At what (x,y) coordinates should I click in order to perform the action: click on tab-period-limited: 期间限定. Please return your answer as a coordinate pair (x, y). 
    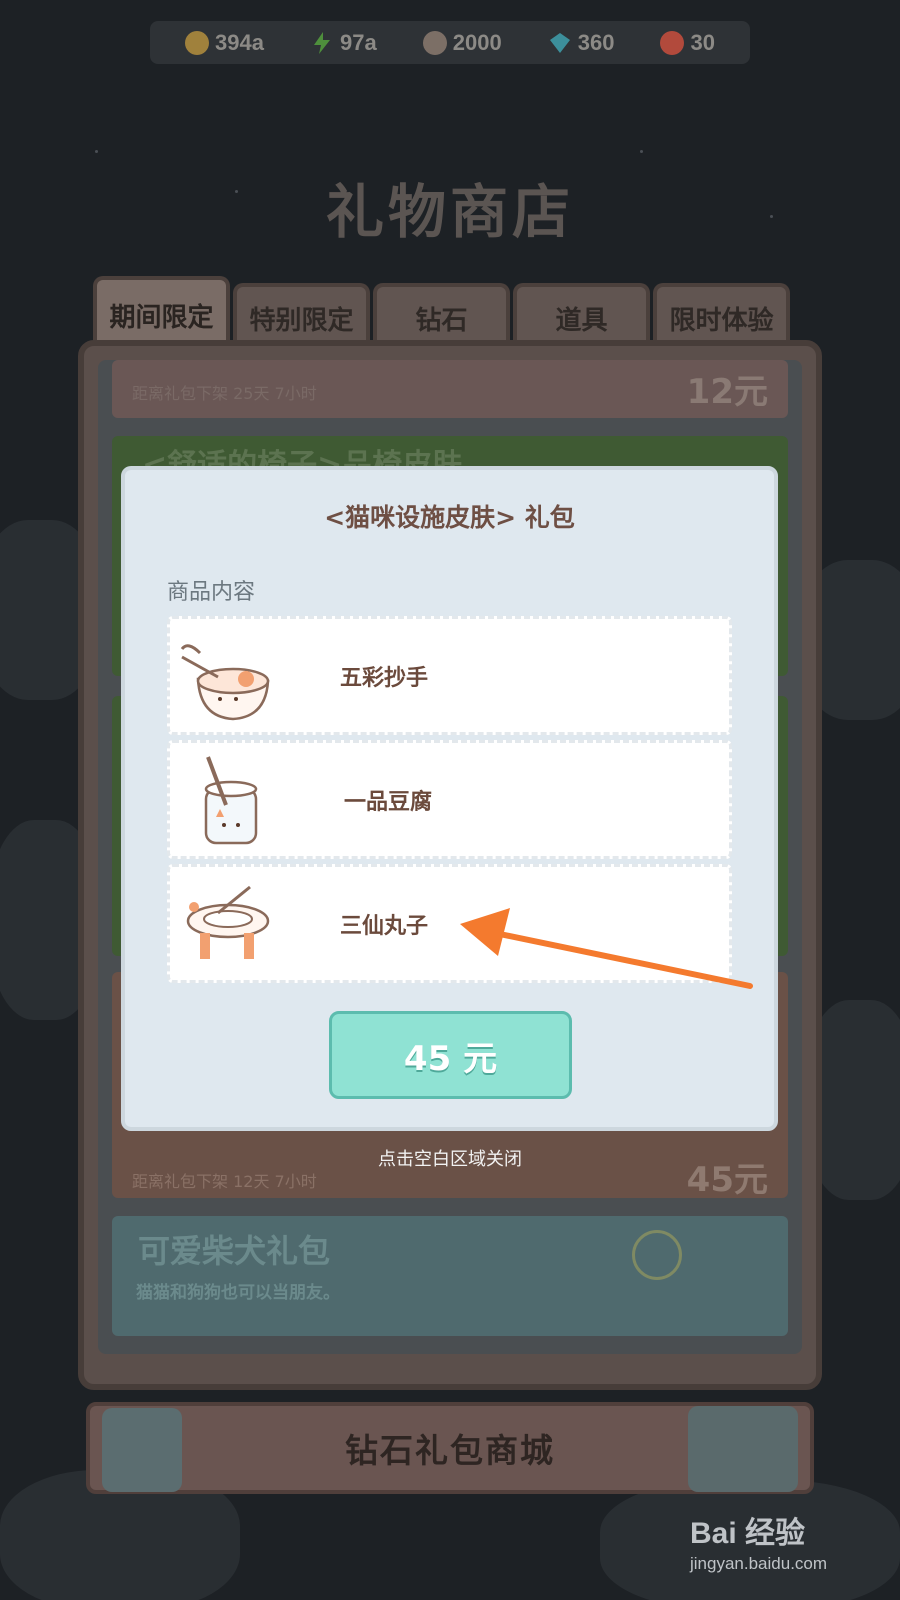
    Looking at the image, I should click on (161, 313).